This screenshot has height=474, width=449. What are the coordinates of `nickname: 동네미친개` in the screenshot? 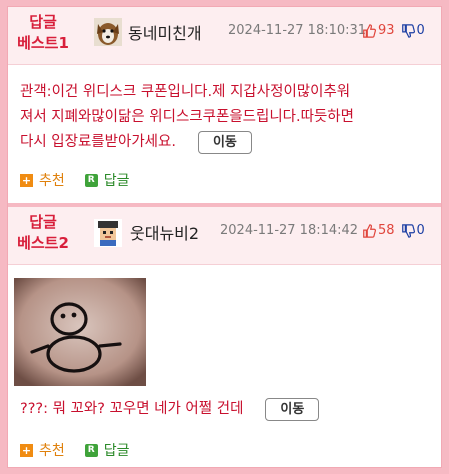 It's located at (165, 32).